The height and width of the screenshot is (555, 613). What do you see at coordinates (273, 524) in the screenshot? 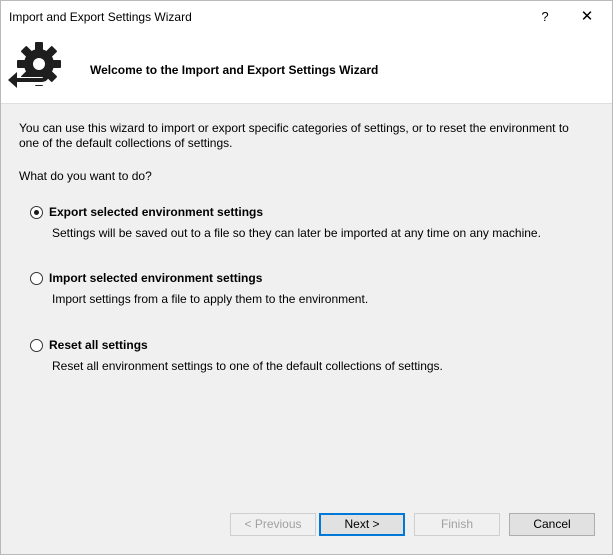
I see `previous-button: < Previous` at bounding box center [273, 524].